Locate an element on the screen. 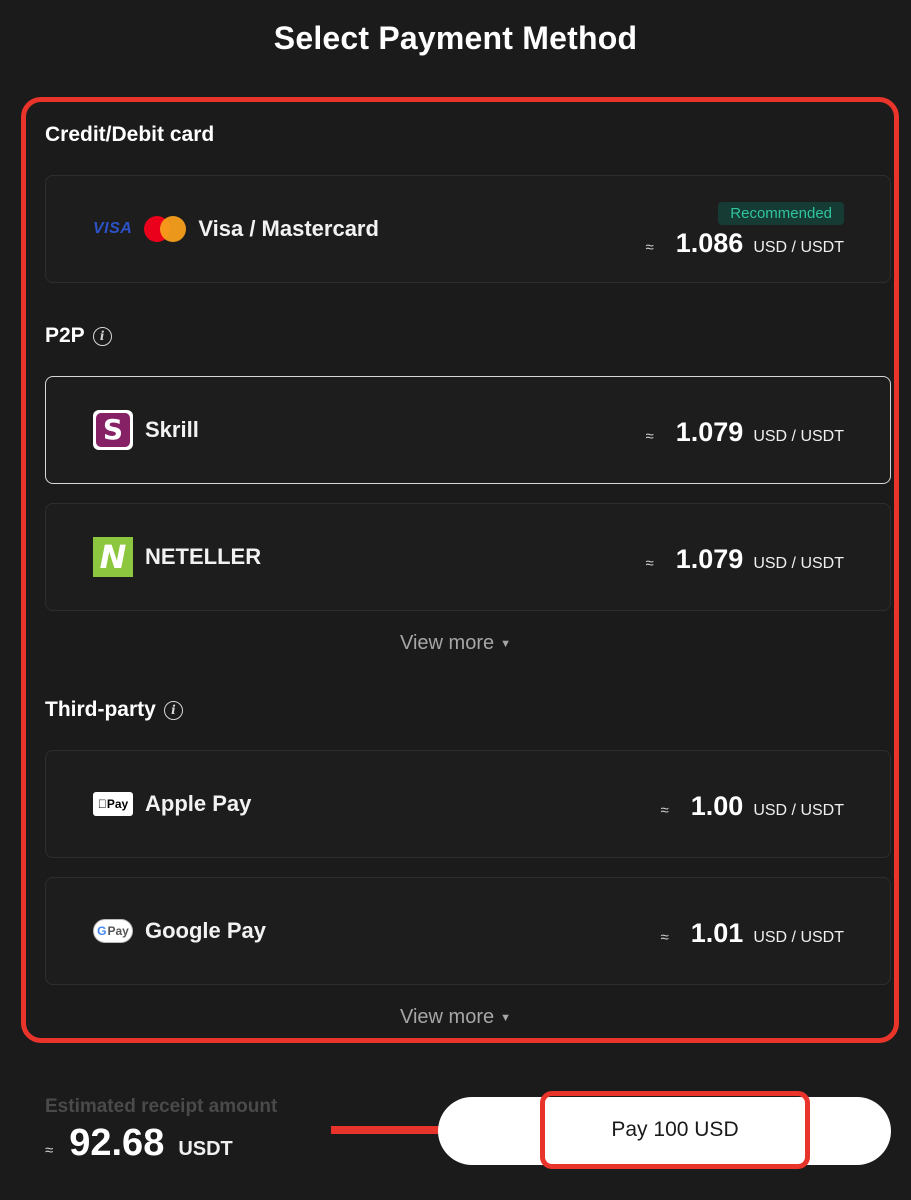  method-card-google-pay-left: G Pay Google Pay is located at coordinates (179, 931).